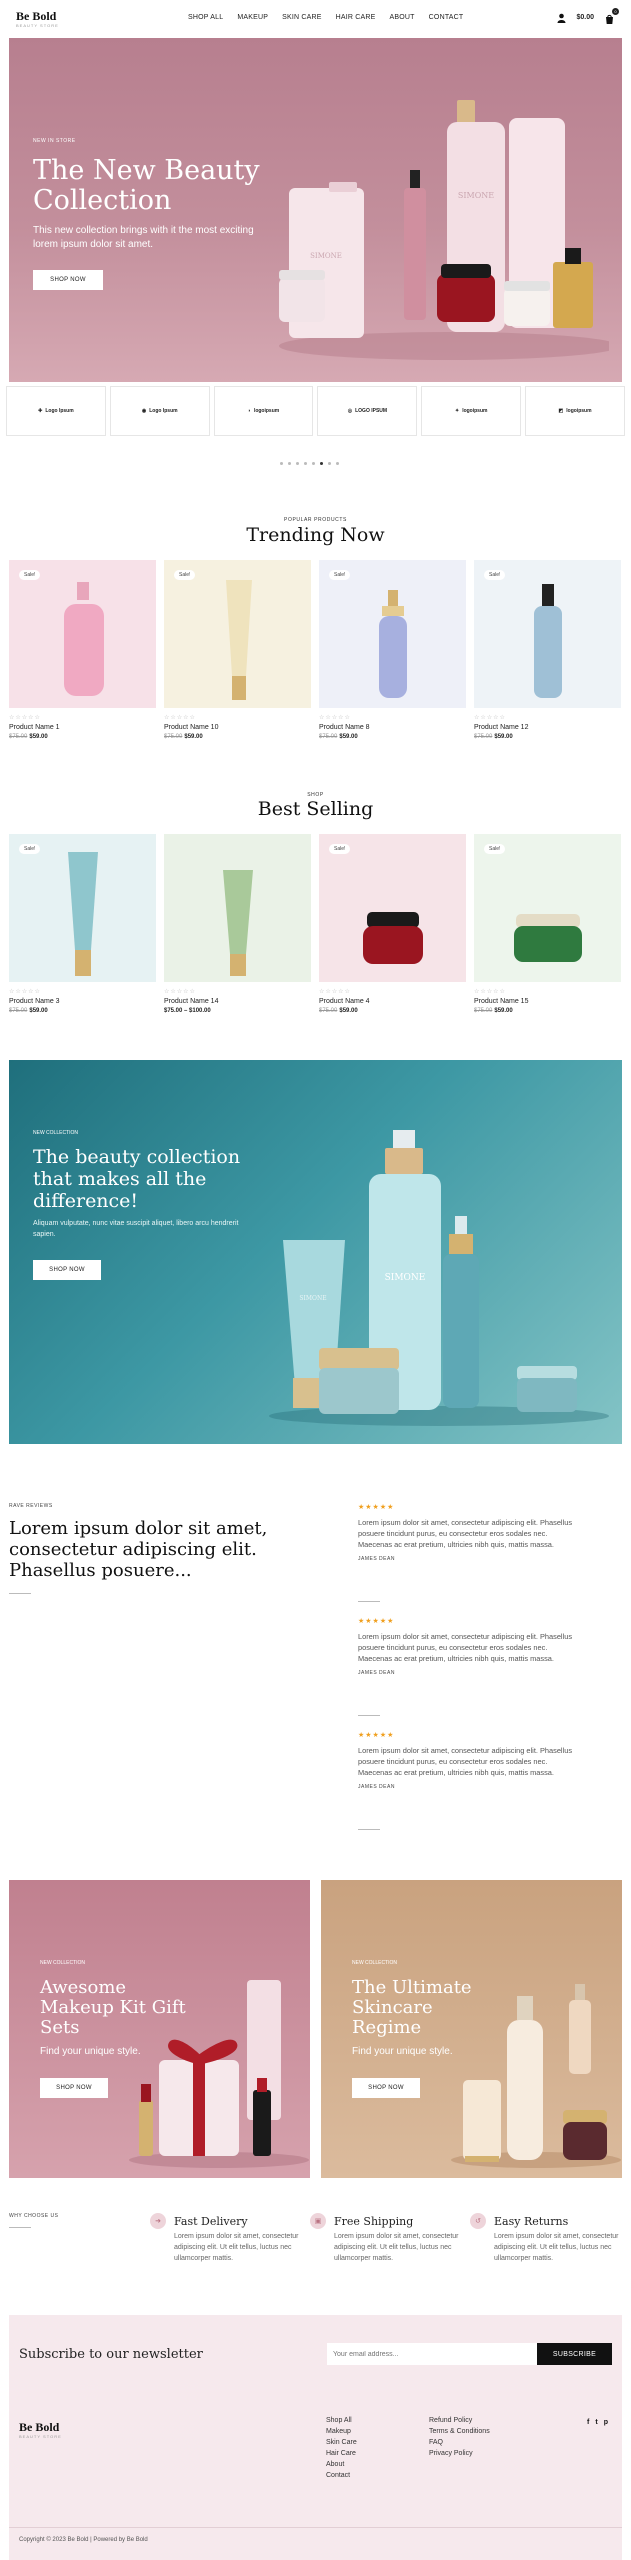 Image resolution: width=631 pixels, height=2560 pixels. Describe the element at coordinates (237, 908) in the screenshot. I see `product-image` at that location.